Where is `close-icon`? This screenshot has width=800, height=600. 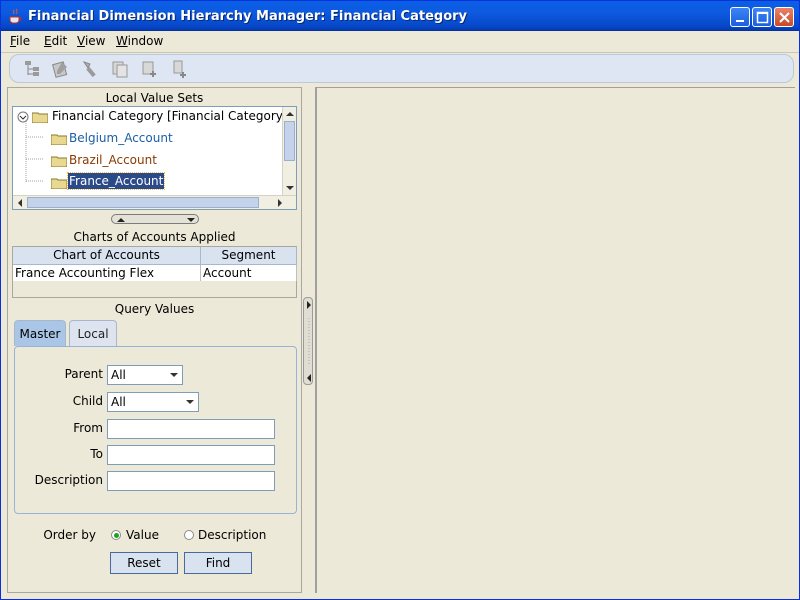
close-icon is located at coordinates (784, 17).